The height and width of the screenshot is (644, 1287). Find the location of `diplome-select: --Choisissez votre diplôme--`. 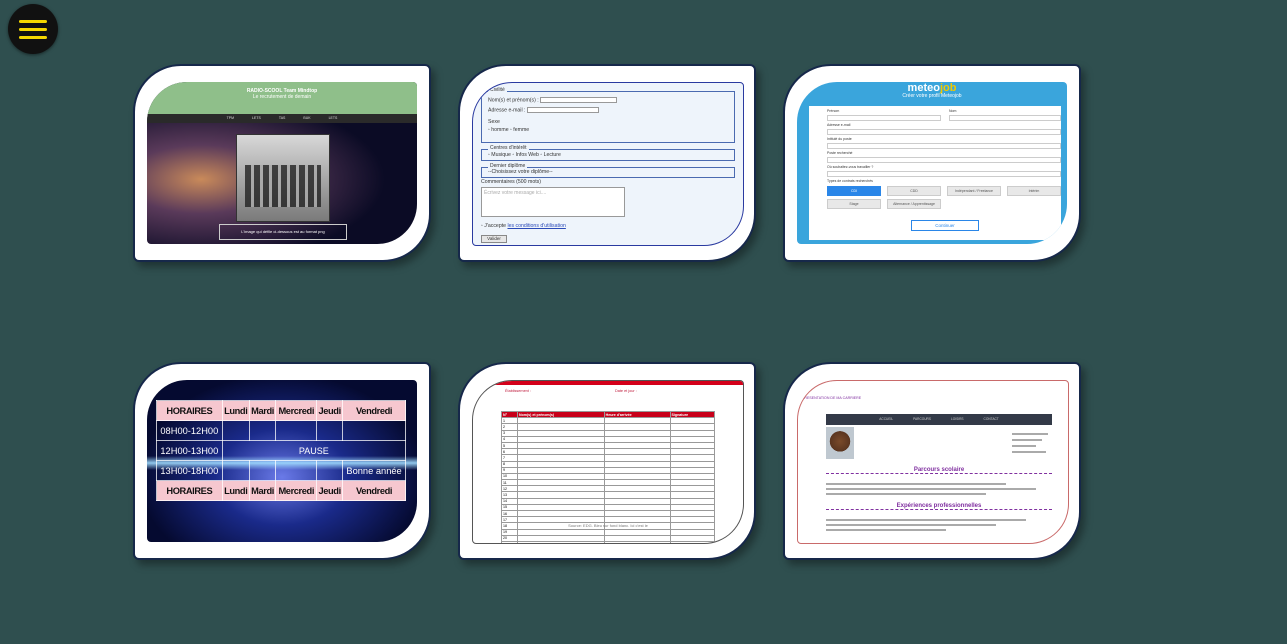

diplome-select: --Choisissez votre diplôme-- is located at coordinates (520, 172).